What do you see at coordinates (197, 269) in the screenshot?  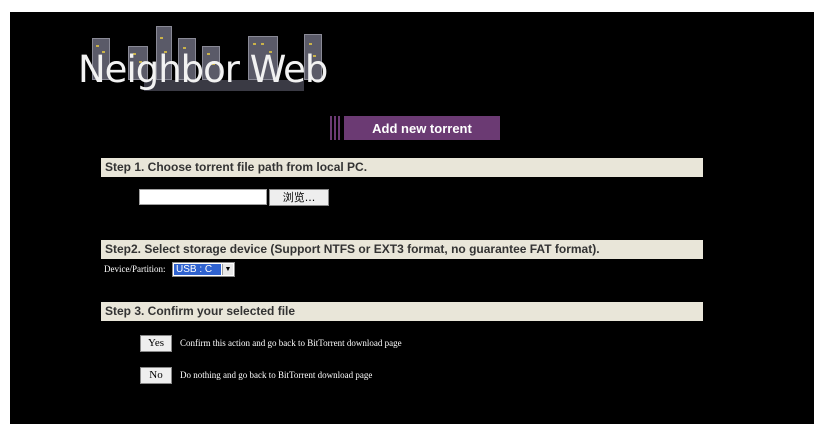 I see `device-partition-value: USB : C` at bounding box center [197, 269].